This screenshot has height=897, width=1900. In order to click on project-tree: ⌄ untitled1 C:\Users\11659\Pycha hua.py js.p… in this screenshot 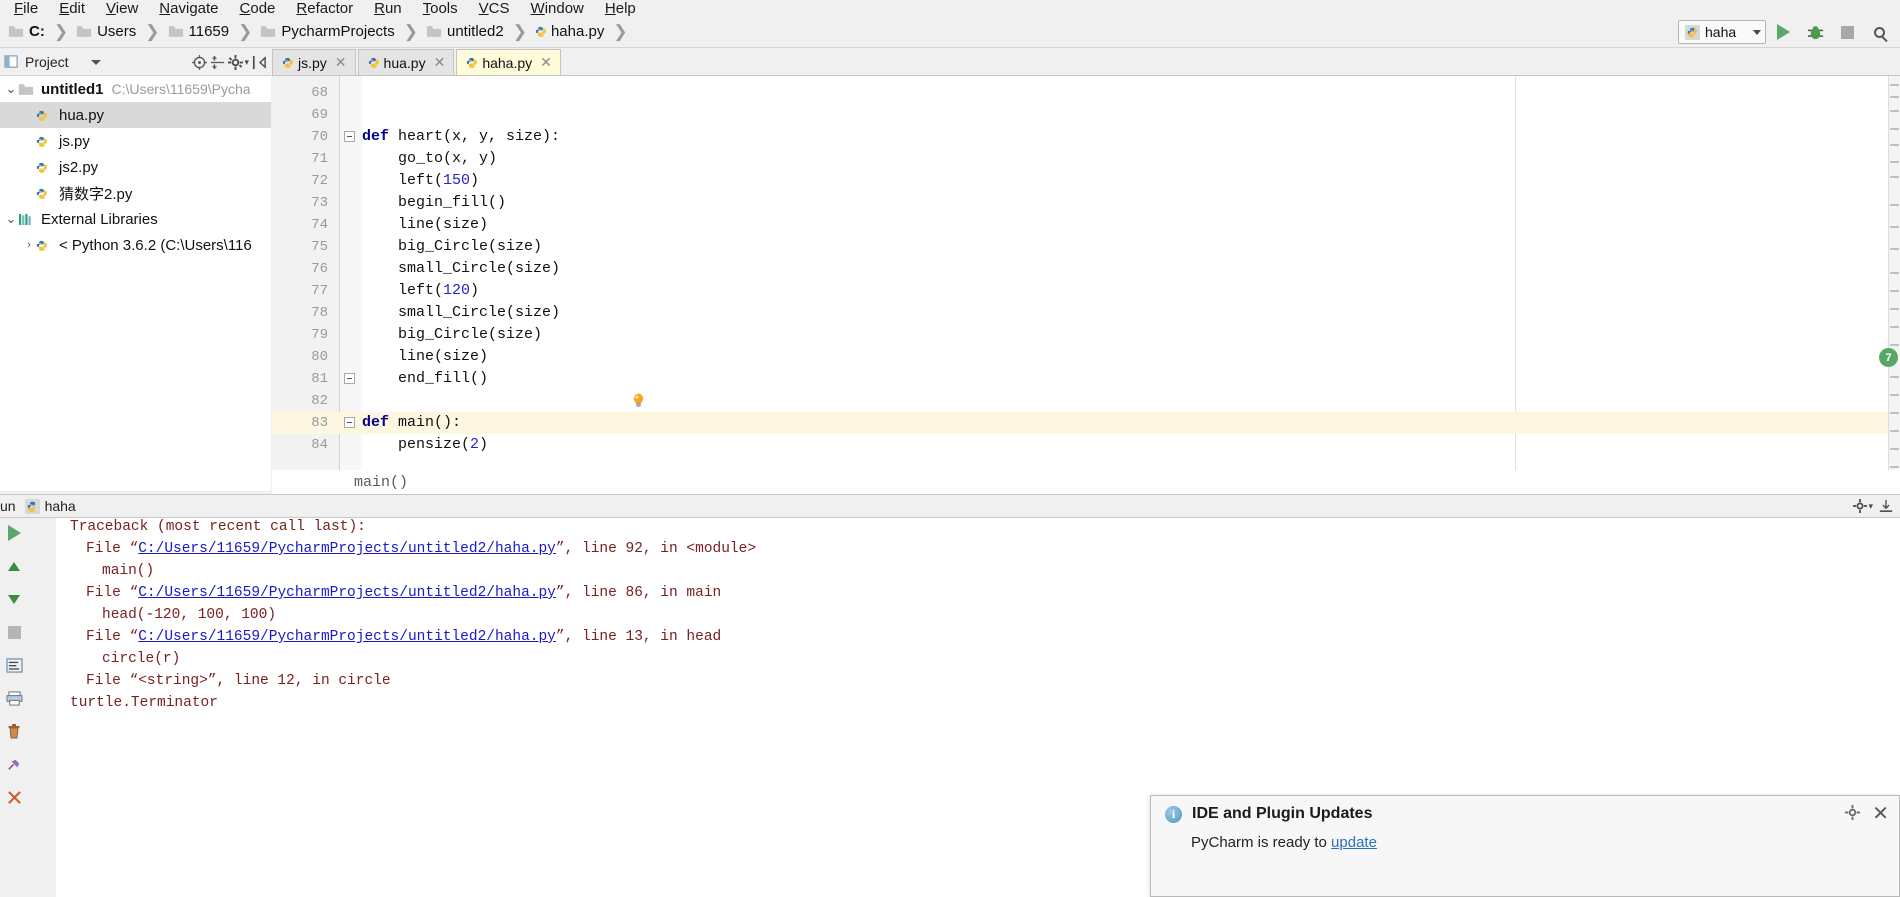, I will do `click(135, 283)`.